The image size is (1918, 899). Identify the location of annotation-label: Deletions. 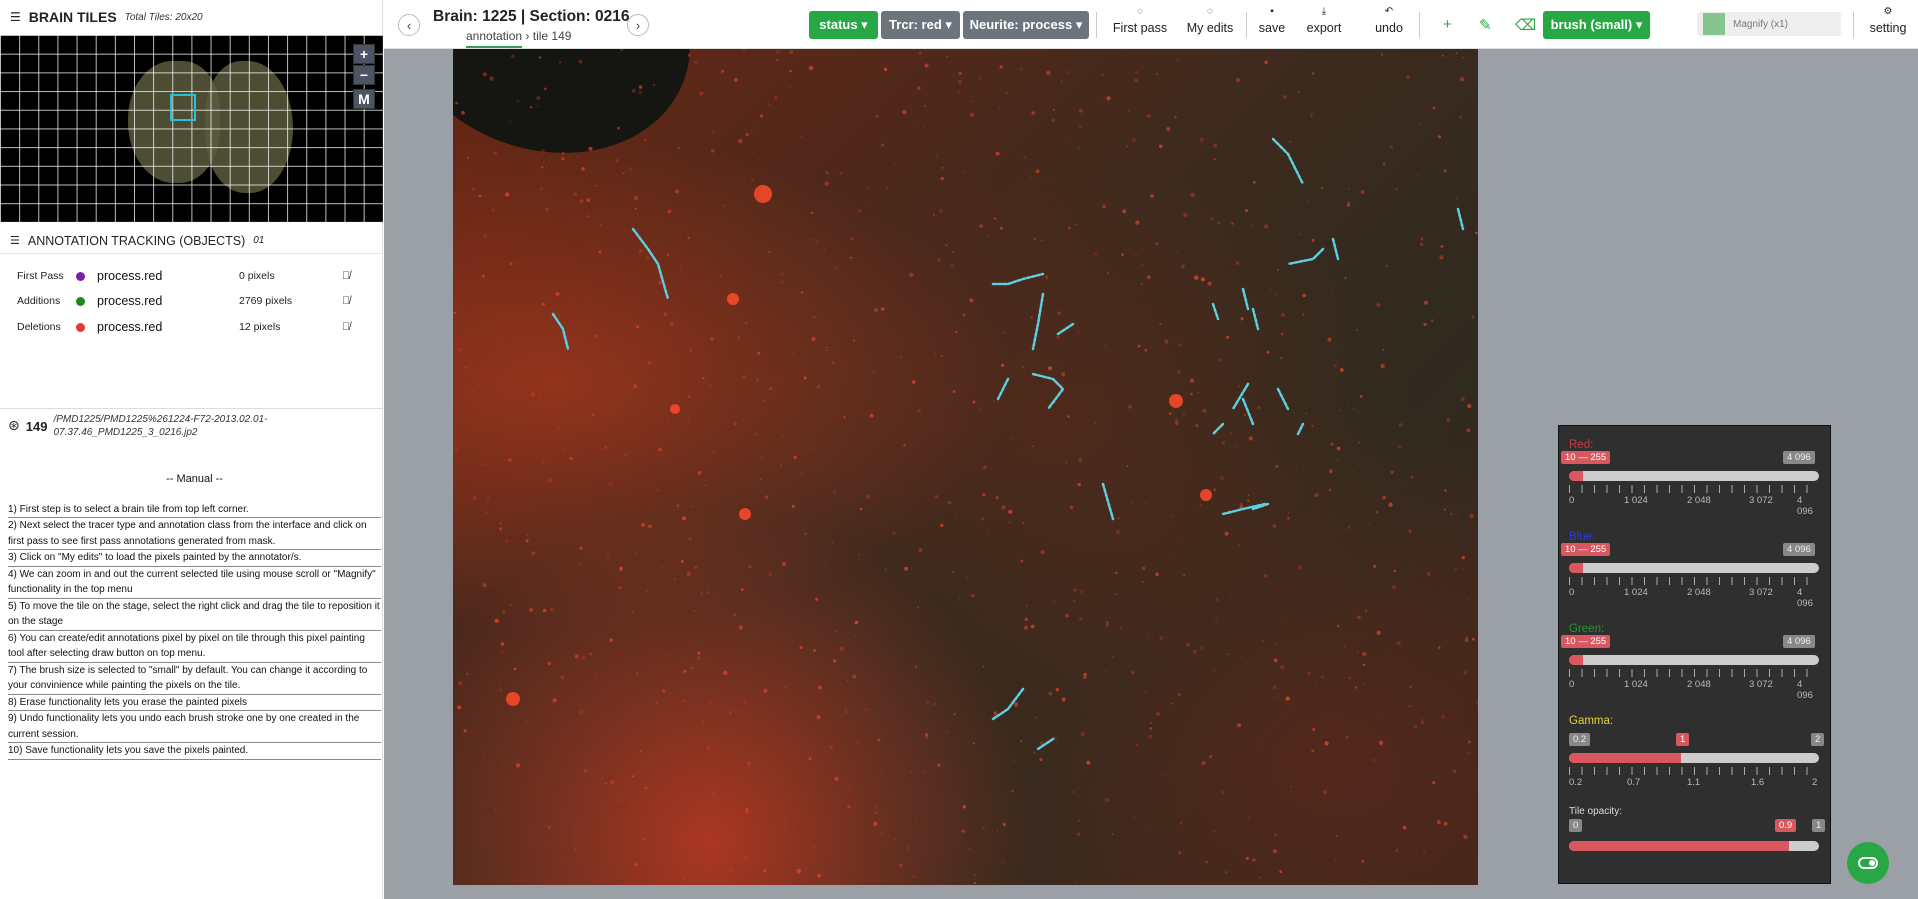
(39, 327).